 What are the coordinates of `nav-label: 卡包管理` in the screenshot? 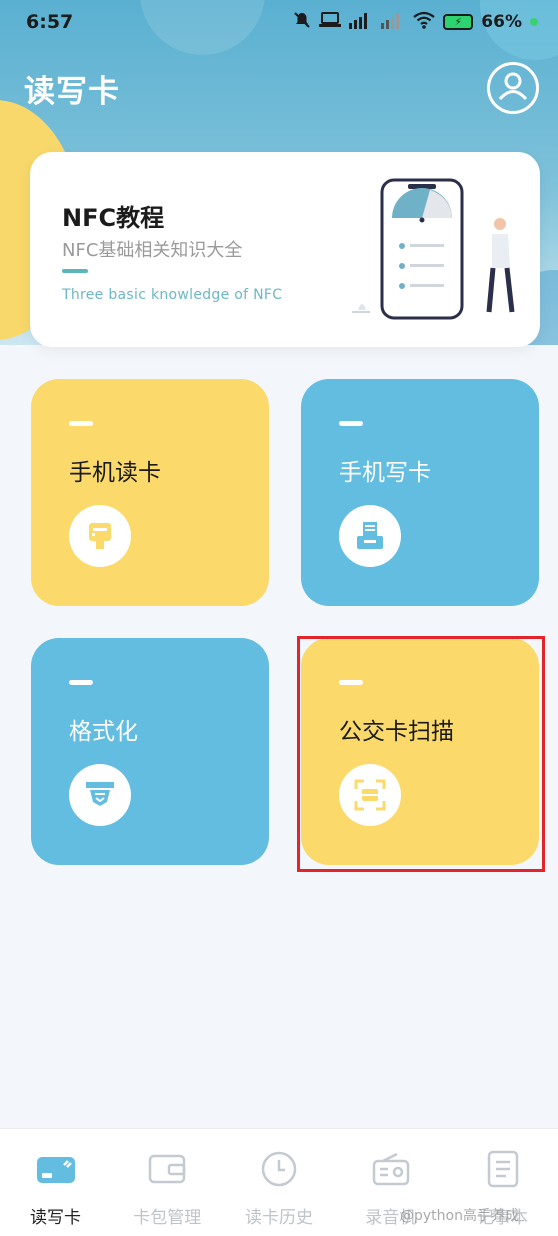 It's located at (167, 1218).